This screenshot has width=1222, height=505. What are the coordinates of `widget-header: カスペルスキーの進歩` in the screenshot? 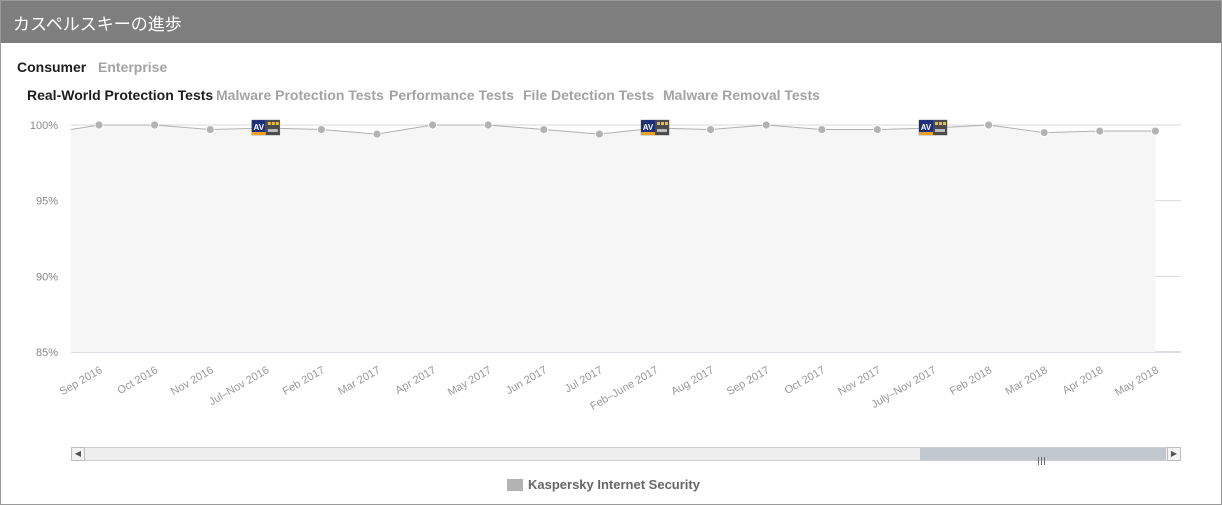 It's located at (611, 22).